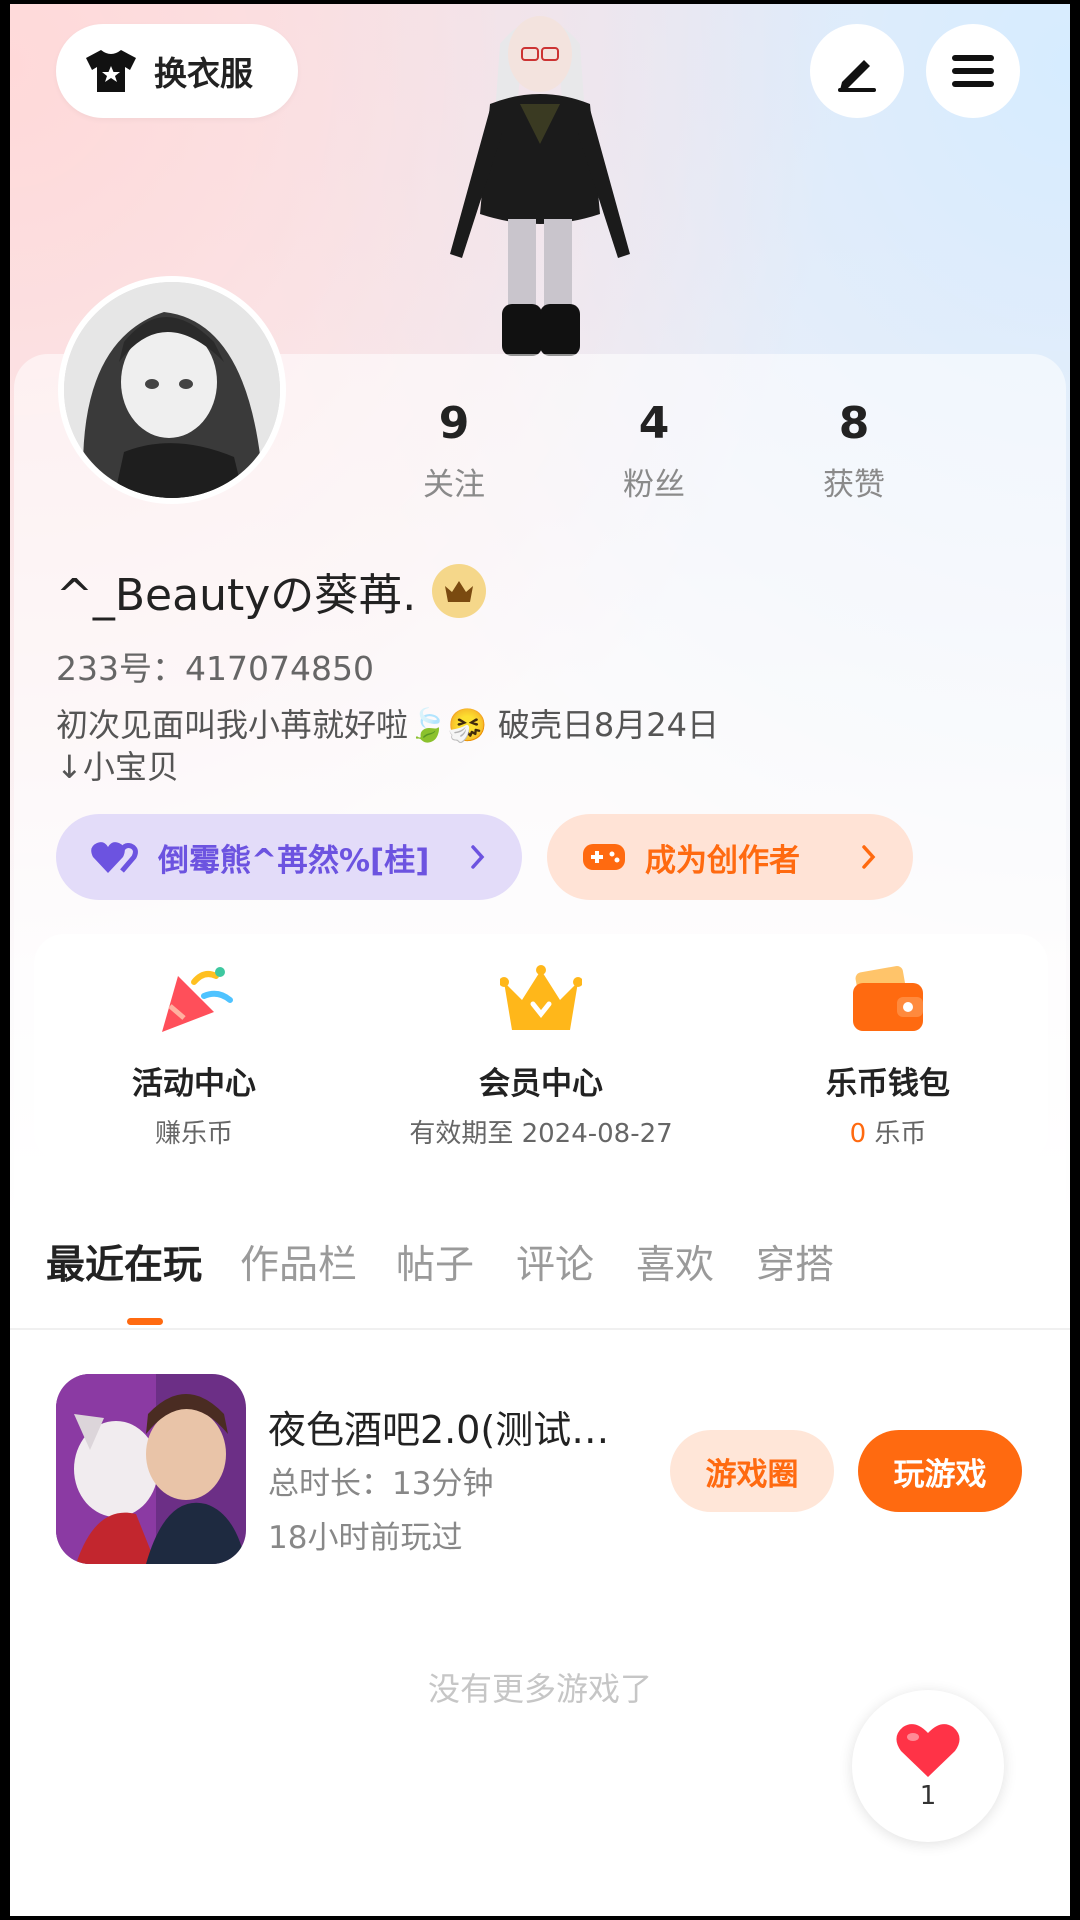 Image resolution: width=1080 pixels, height=1920 pixels. Describe the element at coordinates (854, 451) in the screenshot. I see `stat-likes: 8 获赞` at that location.